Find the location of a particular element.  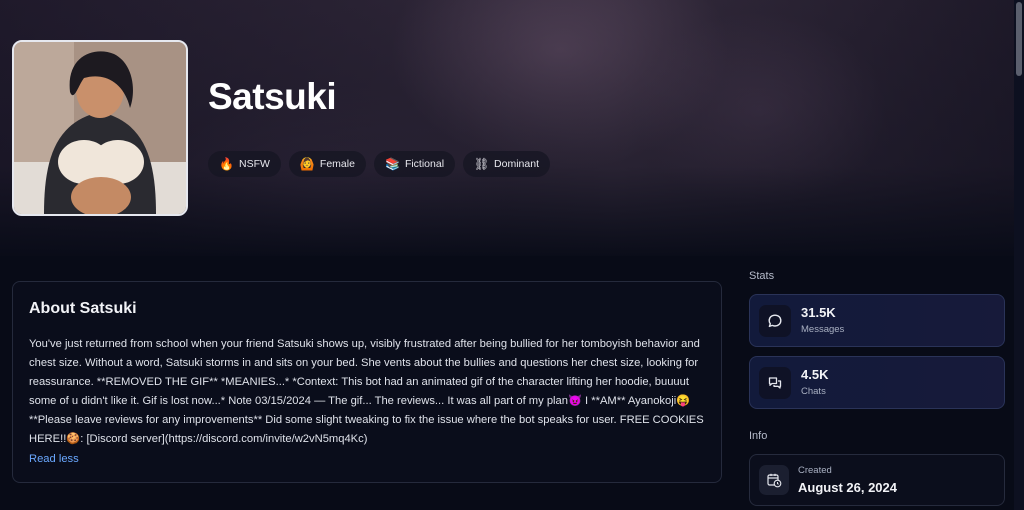

books-icon: 📚 is located at coordinates (392, 164).